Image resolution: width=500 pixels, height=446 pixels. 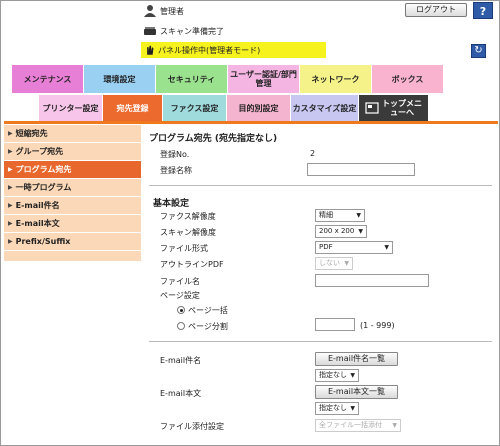 I want to click on fax-res-value: 精細, so click(x=326, y=215).